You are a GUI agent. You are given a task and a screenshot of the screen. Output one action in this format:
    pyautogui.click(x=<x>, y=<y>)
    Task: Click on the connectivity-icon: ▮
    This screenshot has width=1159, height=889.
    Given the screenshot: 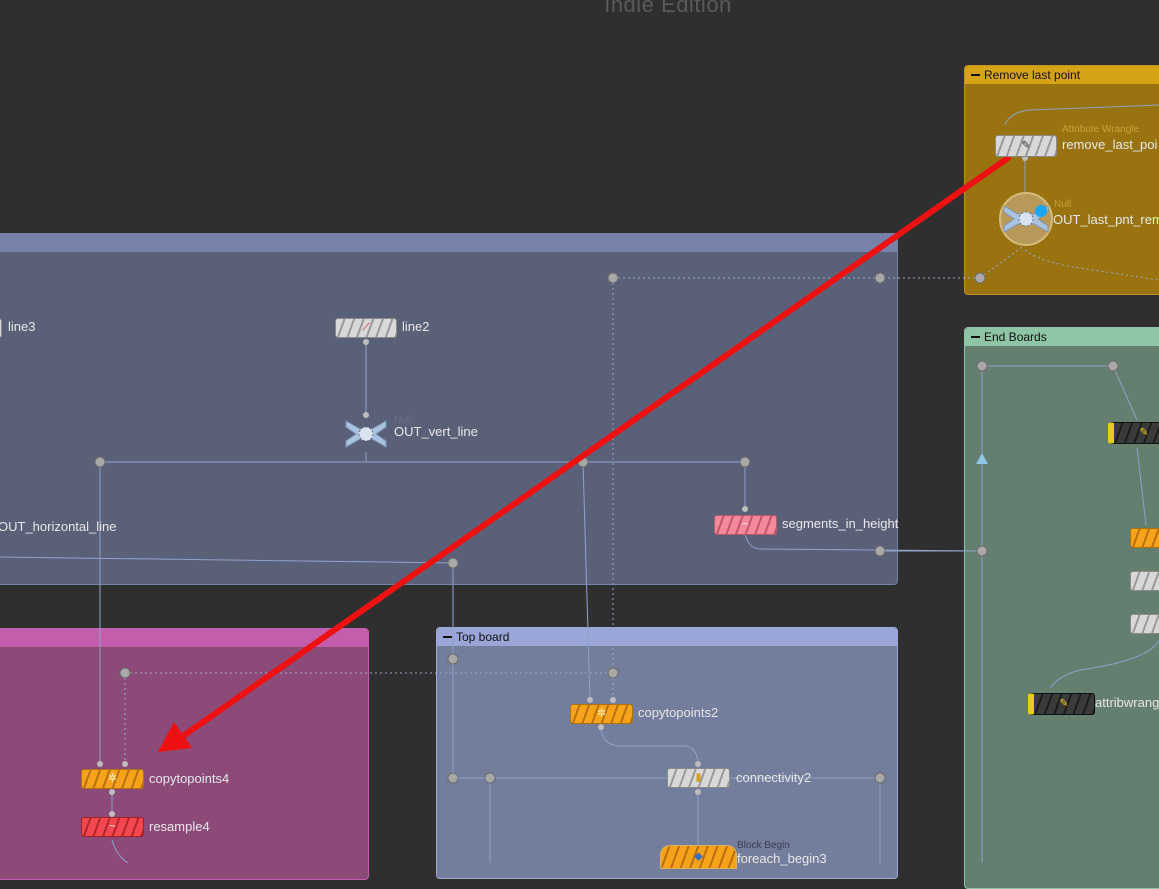 What is the action you would take?
    pyautogui.click(x=698, y=777)
    